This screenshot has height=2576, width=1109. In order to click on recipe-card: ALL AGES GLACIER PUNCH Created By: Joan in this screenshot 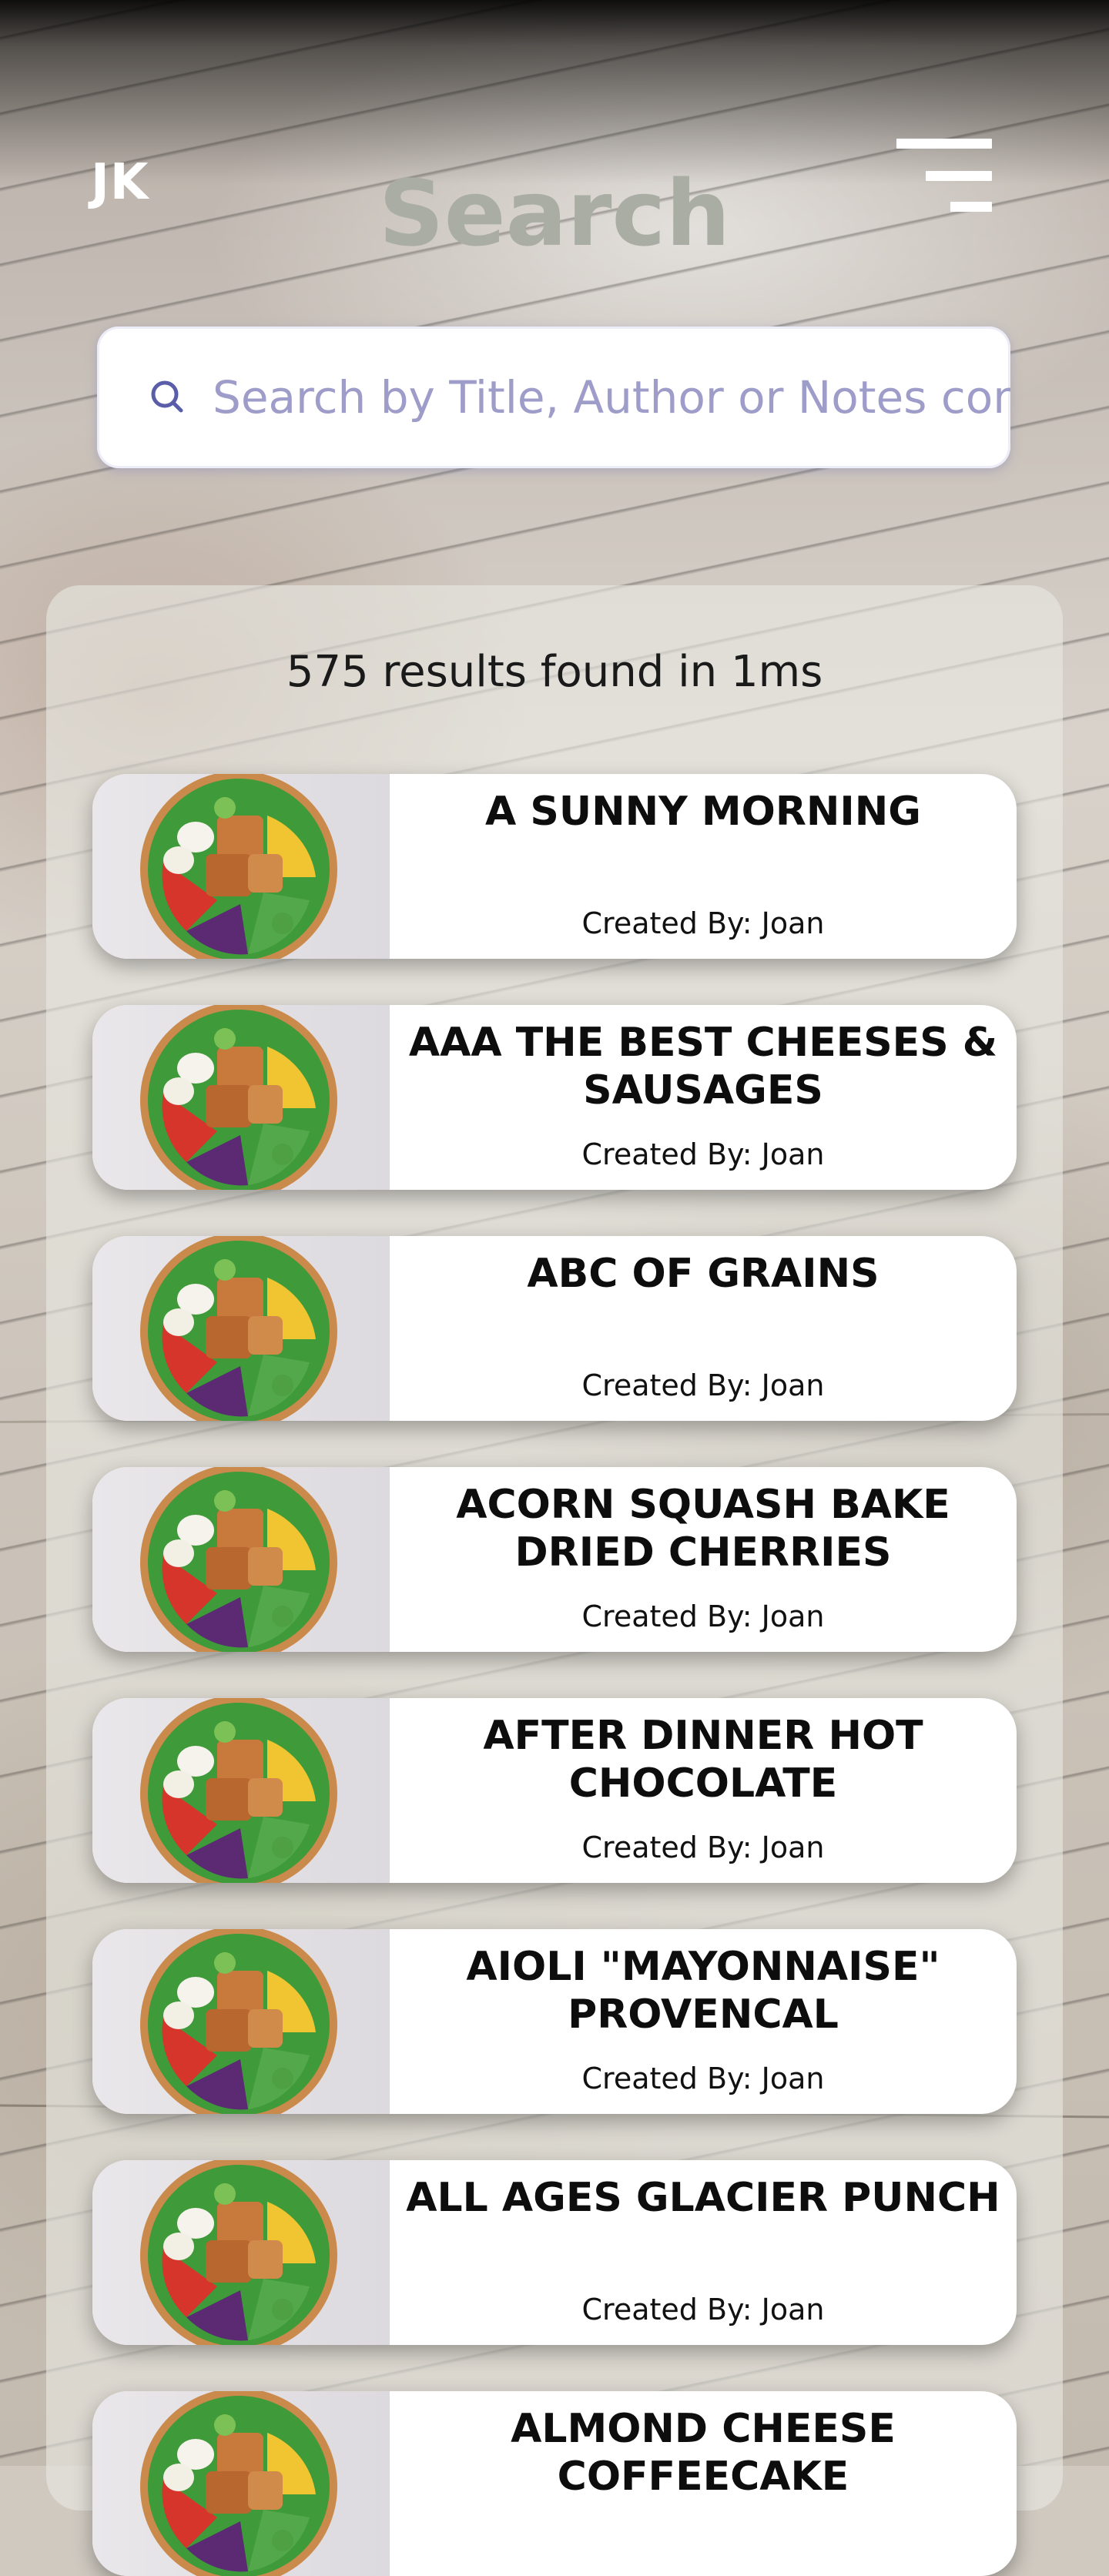, I will do `click(554, 2252)`.